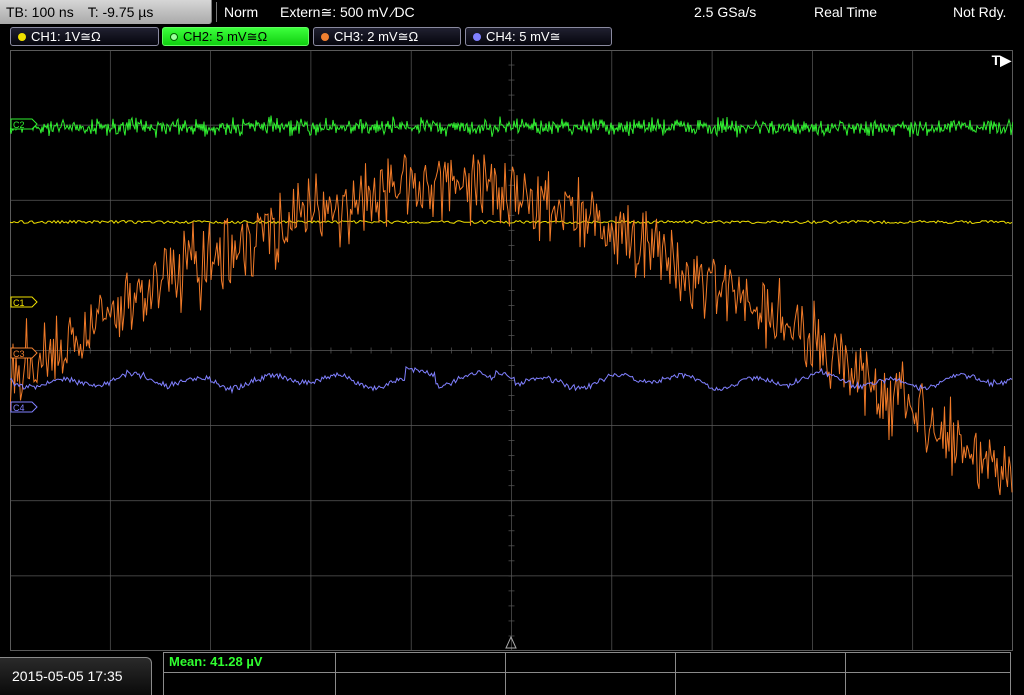 This screenshot has height=695, width=1024. I want to click on mean-measurement: Mean: 41.28 µV, so click(216, 661).